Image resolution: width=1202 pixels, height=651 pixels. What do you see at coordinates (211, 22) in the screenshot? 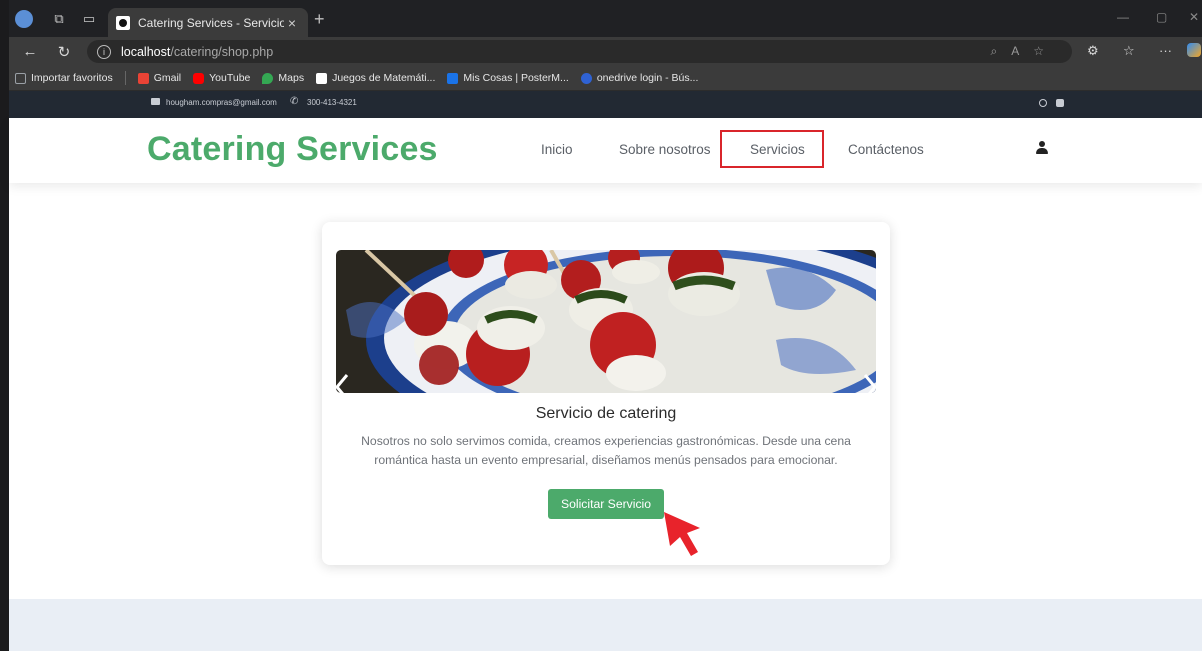
I see `tab-title: Catering Services - Servicios` at bounding box center [211, 22].